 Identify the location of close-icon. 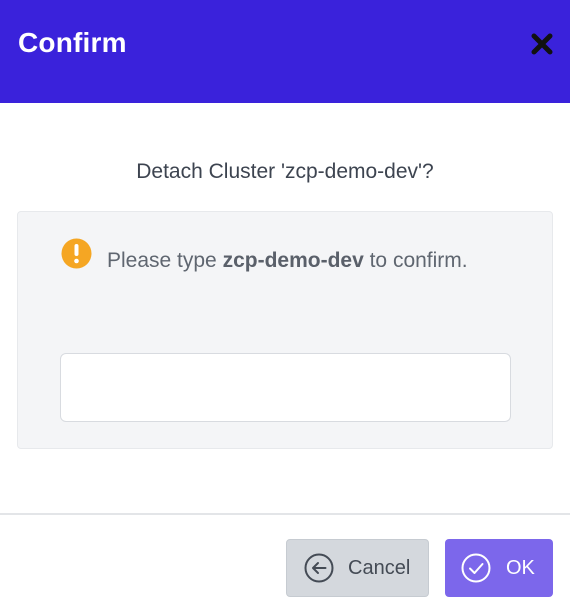
(542, 44).